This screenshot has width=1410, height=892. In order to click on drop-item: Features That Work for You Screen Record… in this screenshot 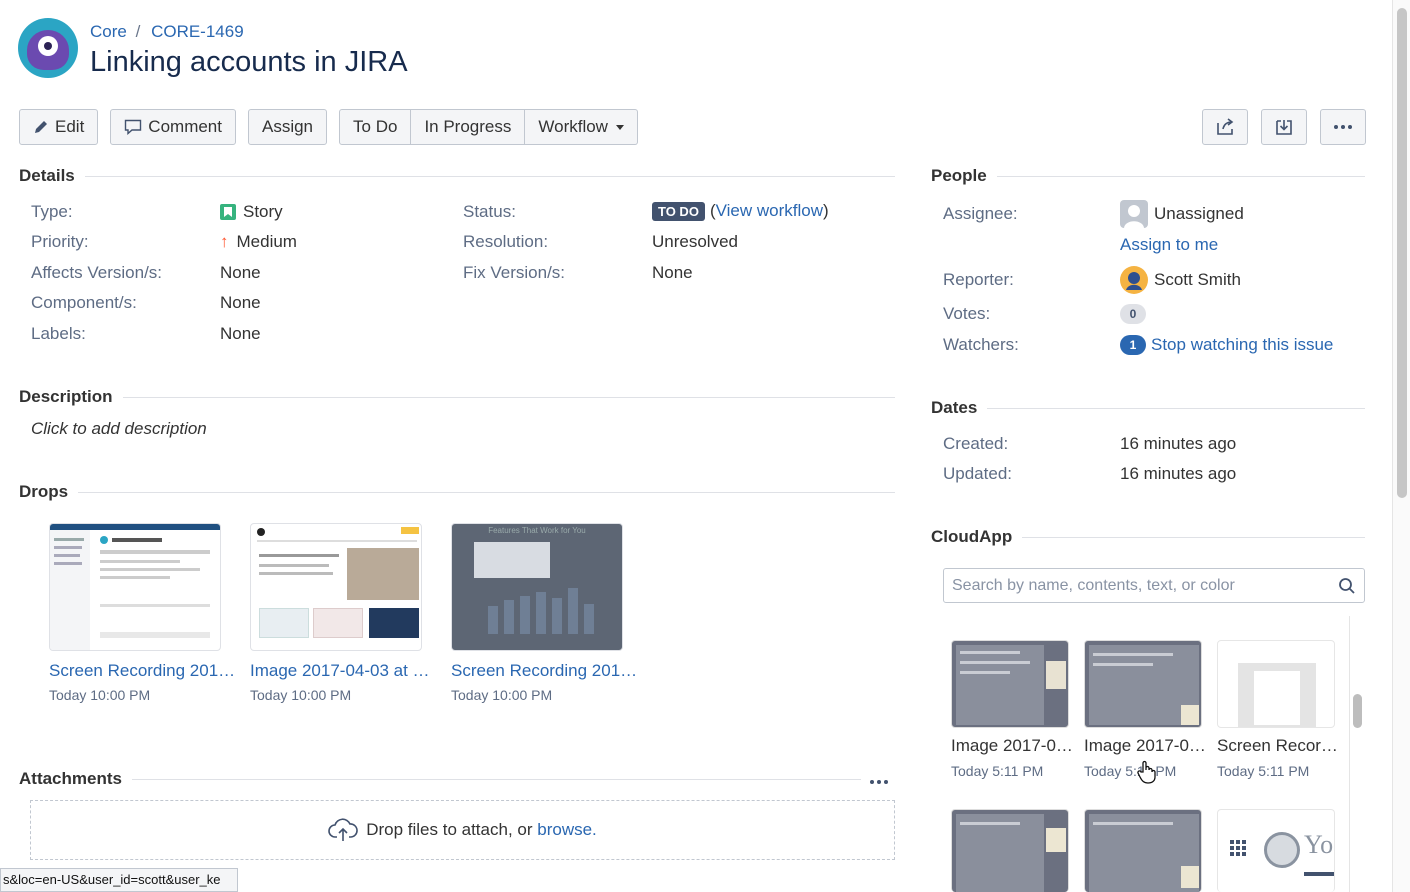, I will do `click(544, 613)`.